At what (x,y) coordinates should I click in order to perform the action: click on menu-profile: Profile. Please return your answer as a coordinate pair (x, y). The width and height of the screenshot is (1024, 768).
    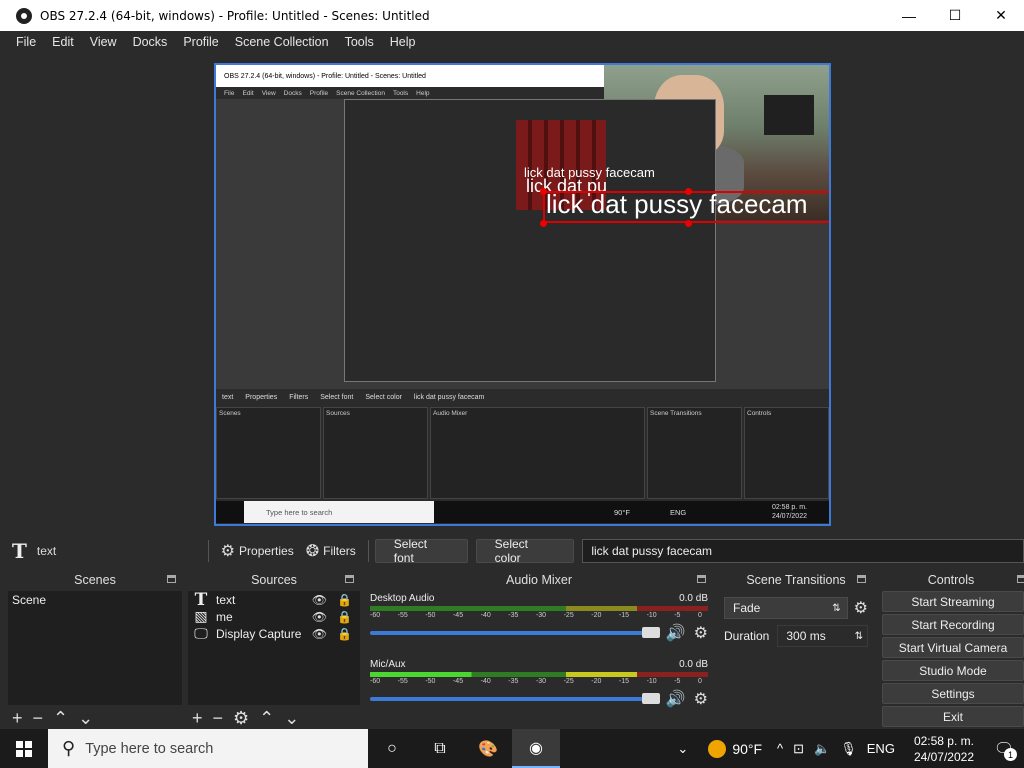
    Looking at the image, I should click on (200, 42).